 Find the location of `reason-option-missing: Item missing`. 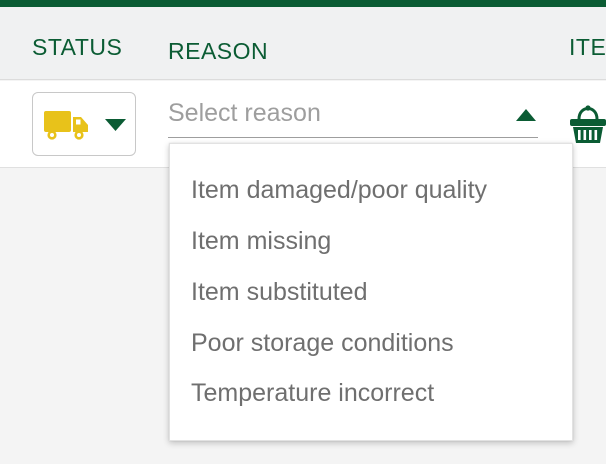

reason-option-missing: Item missing is located at coordinates (261, 241).